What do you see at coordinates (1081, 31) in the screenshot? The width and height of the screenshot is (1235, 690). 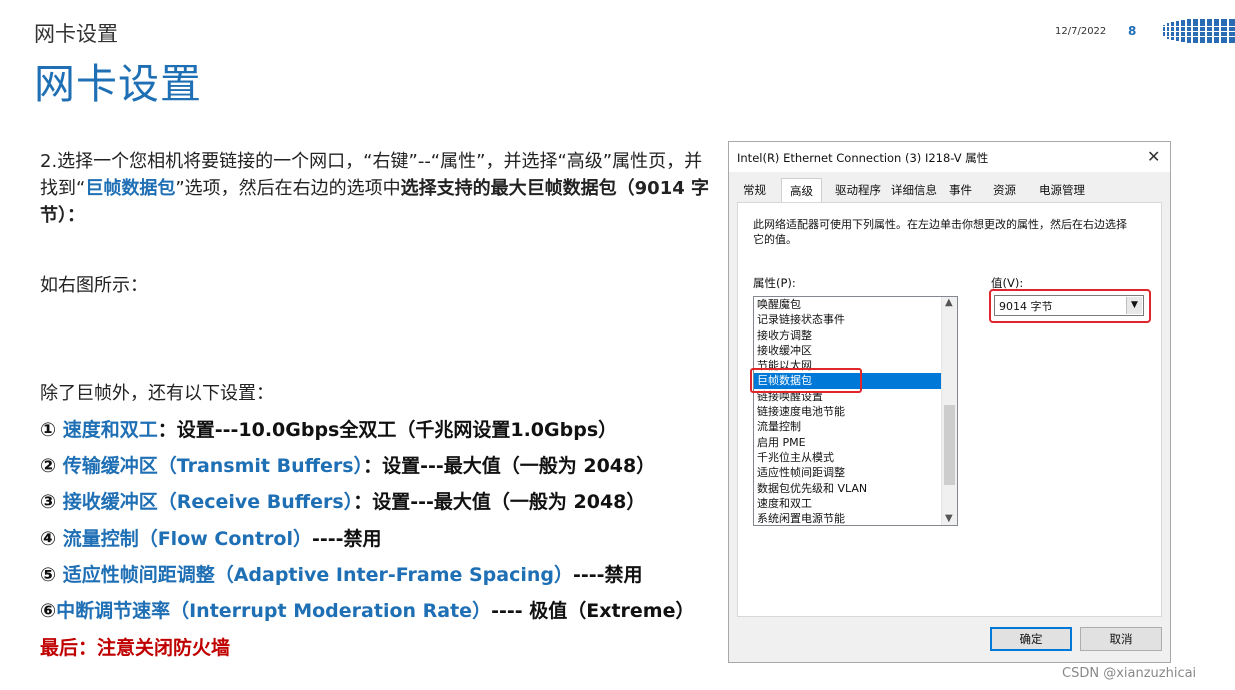 I see `slide-date: 12/7/2022` at bounding box center [1081, 31].